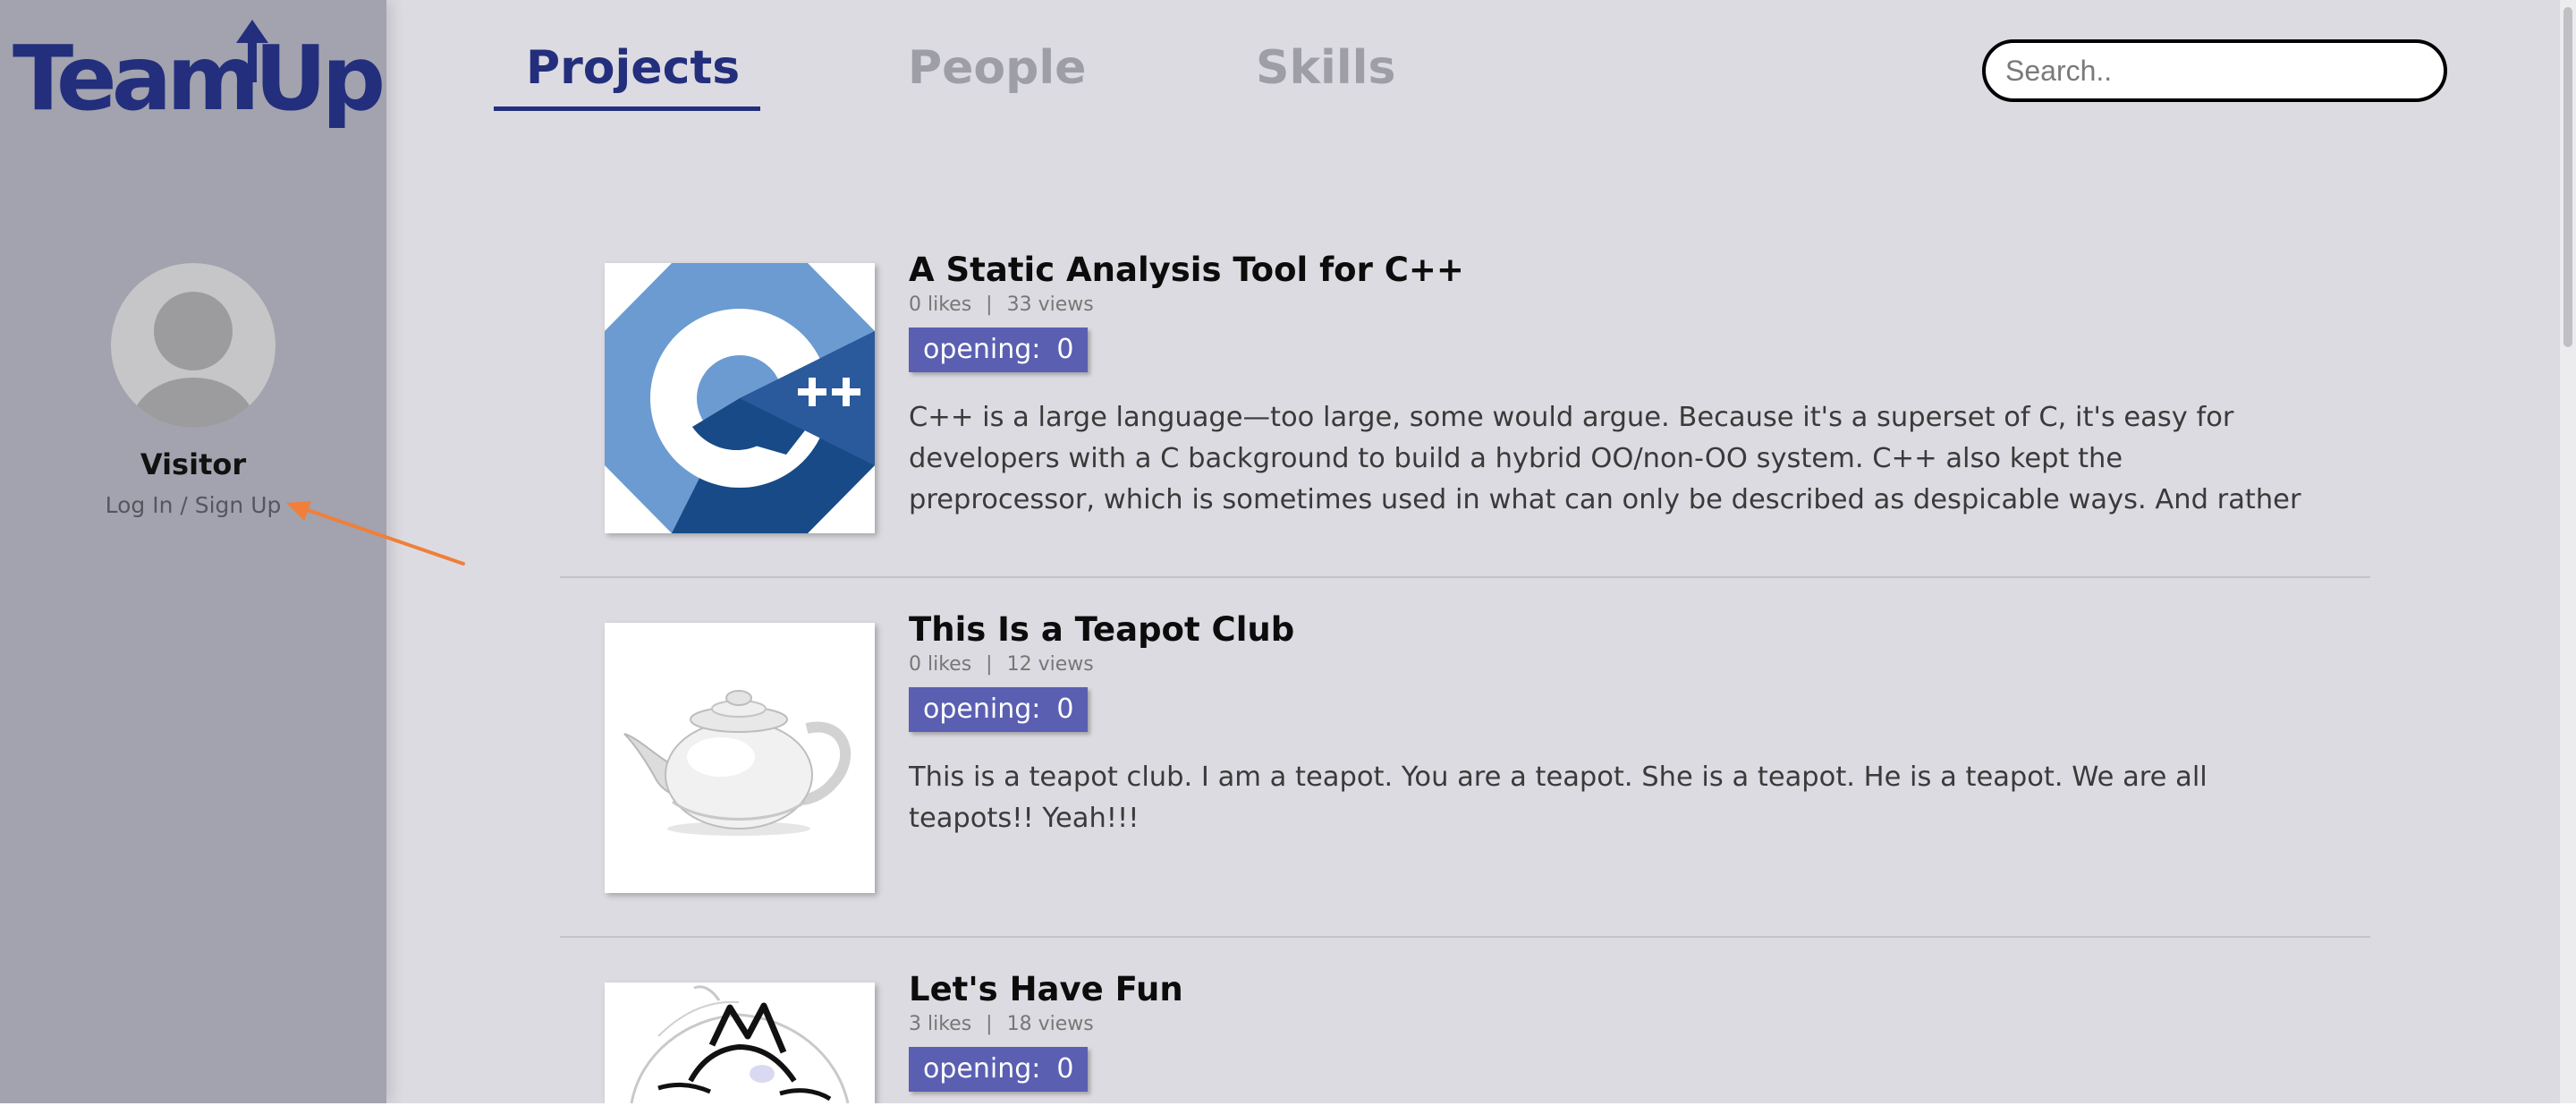  I want to click on project-title: A Static Analysis Tool for C++, so click(1186, 270).